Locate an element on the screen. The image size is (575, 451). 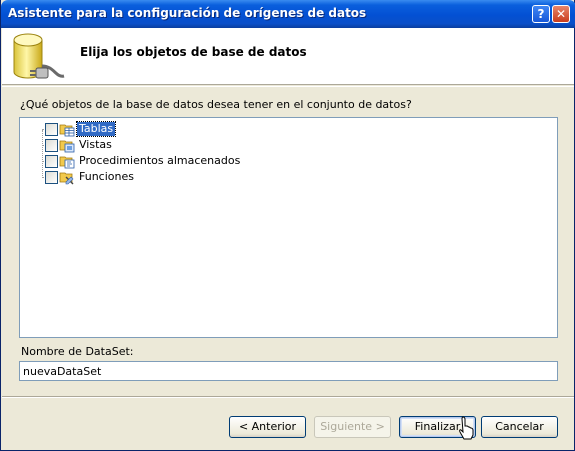
tree-node-label: Tablas is located at coordinates (96, 129).